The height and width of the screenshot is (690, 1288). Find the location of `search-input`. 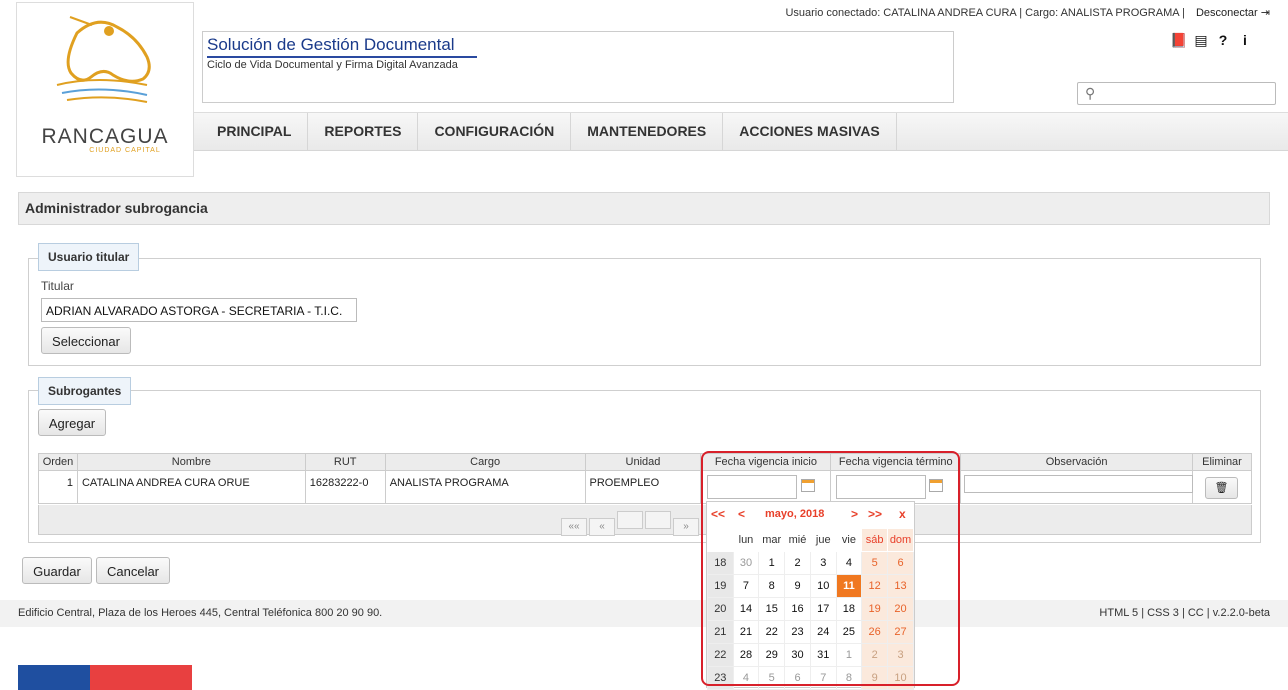

search-input is located at coordinates (1186, 93).